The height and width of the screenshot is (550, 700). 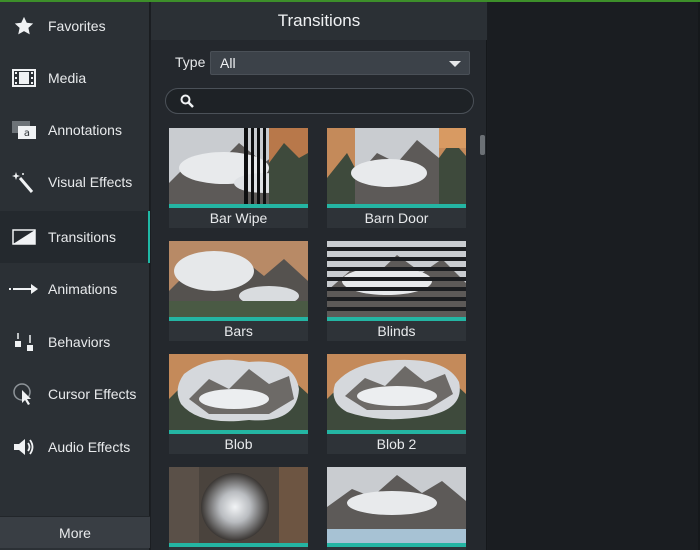 I want to click on sidebar-item-label: Favorites, so click(x=77, y=26).